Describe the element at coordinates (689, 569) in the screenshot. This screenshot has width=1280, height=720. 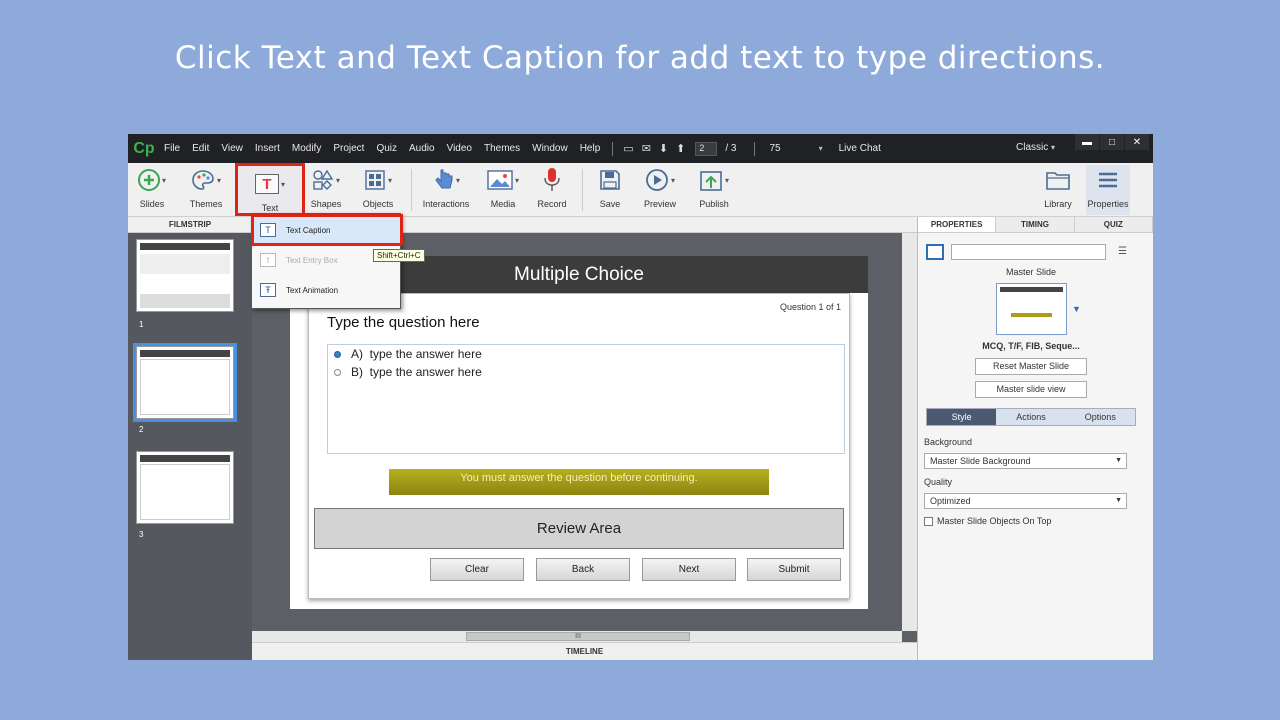
I see `next-button: Next` at that location.